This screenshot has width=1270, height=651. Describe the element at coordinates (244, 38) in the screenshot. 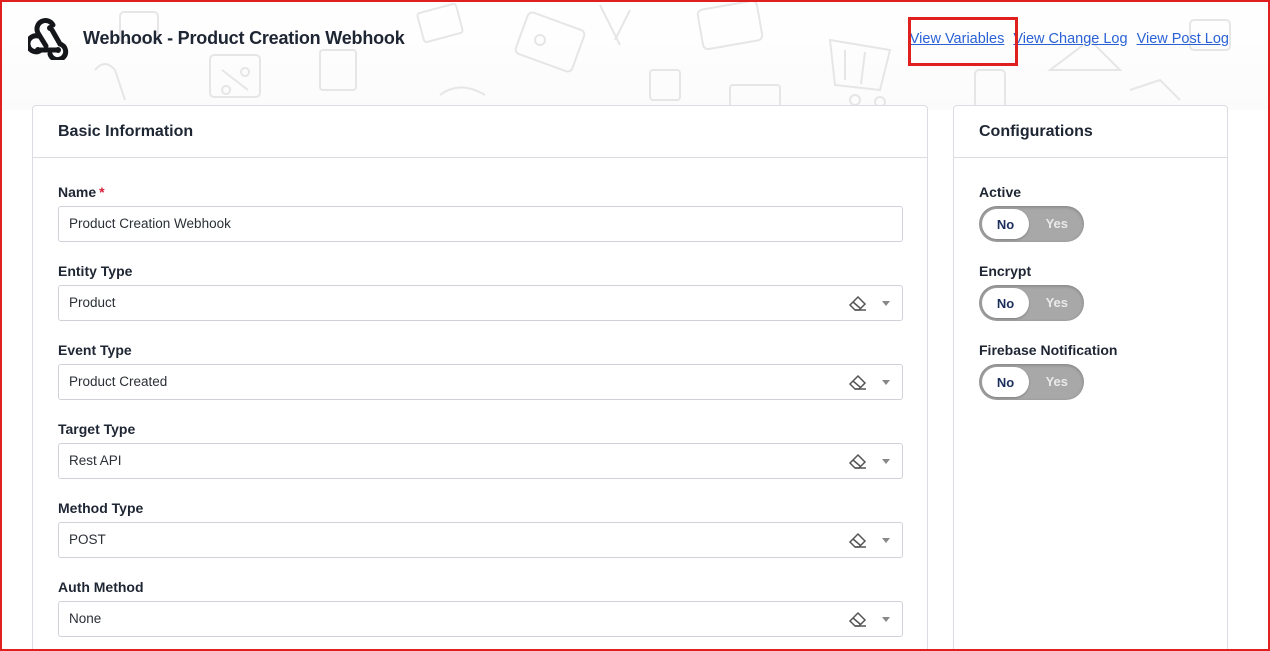

I see `page-title: Webhook - Product Creation Webhook` at that location.